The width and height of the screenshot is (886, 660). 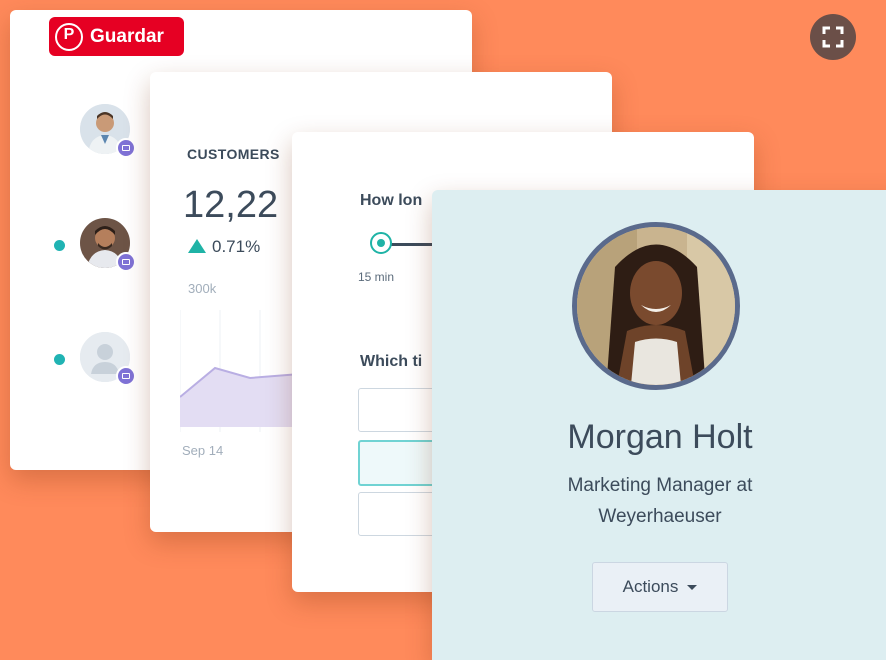 I want to click on slider-value: 15 min, so click(x=376, y=277).